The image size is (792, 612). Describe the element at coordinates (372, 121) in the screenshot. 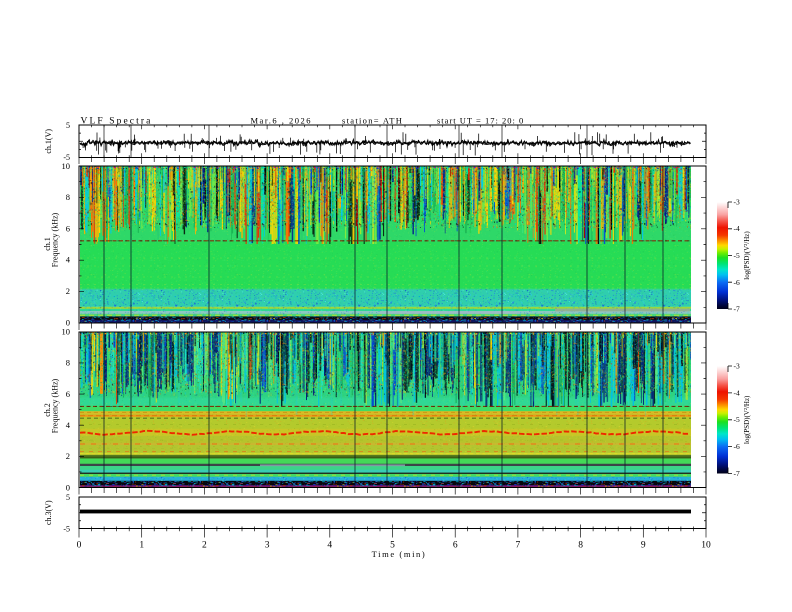

I see `svg-text: station= ATH` at that location.